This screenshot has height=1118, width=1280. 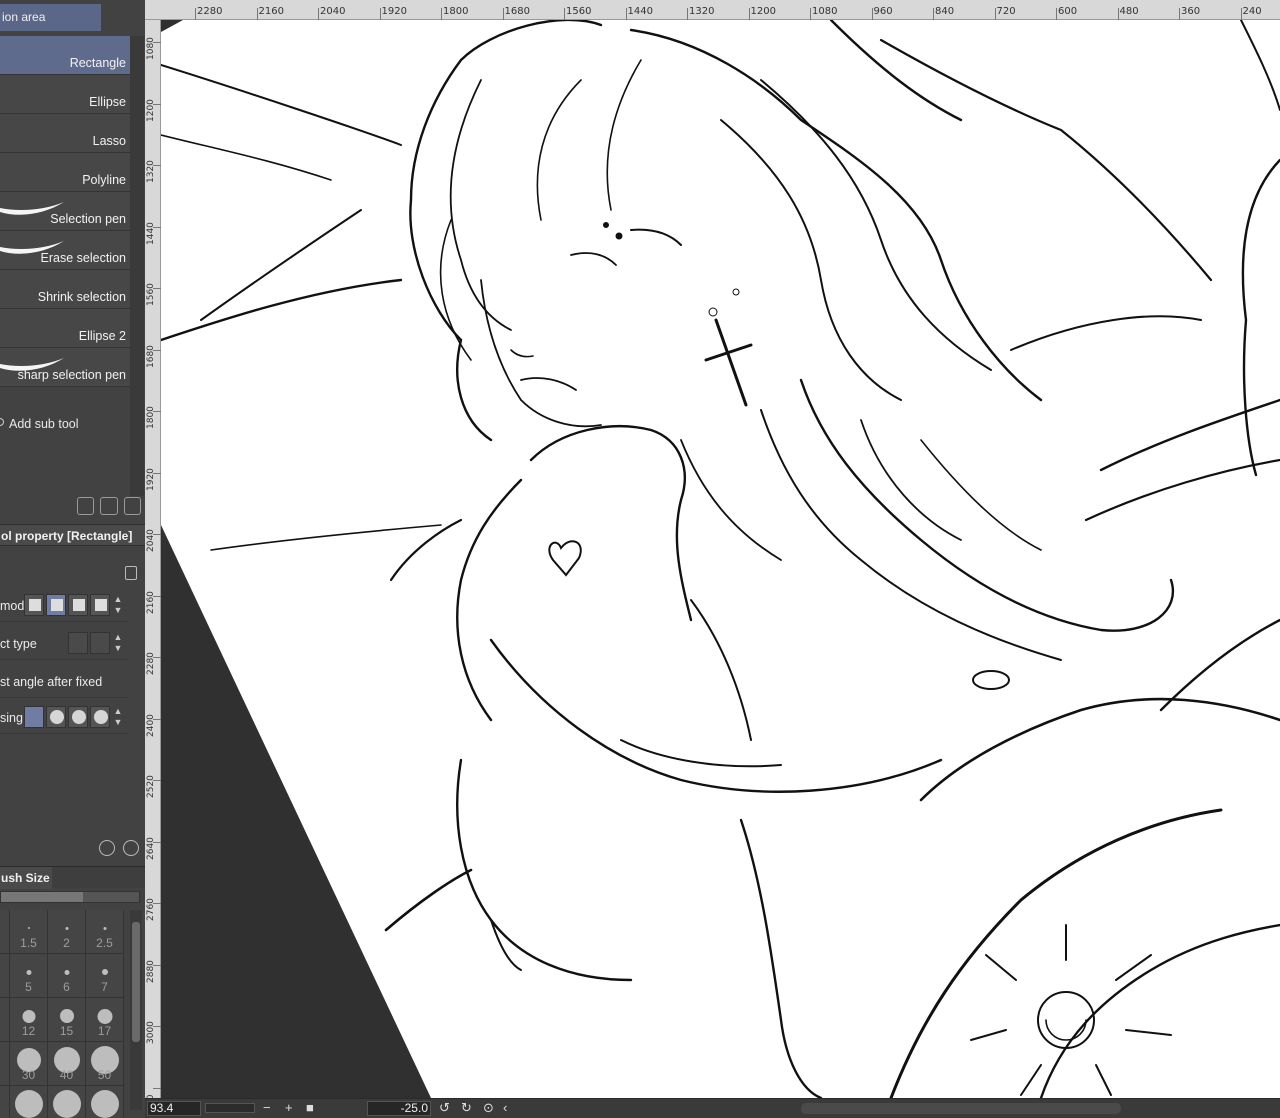 I want to click on prop-label: sing, so click(x=11, y=718).